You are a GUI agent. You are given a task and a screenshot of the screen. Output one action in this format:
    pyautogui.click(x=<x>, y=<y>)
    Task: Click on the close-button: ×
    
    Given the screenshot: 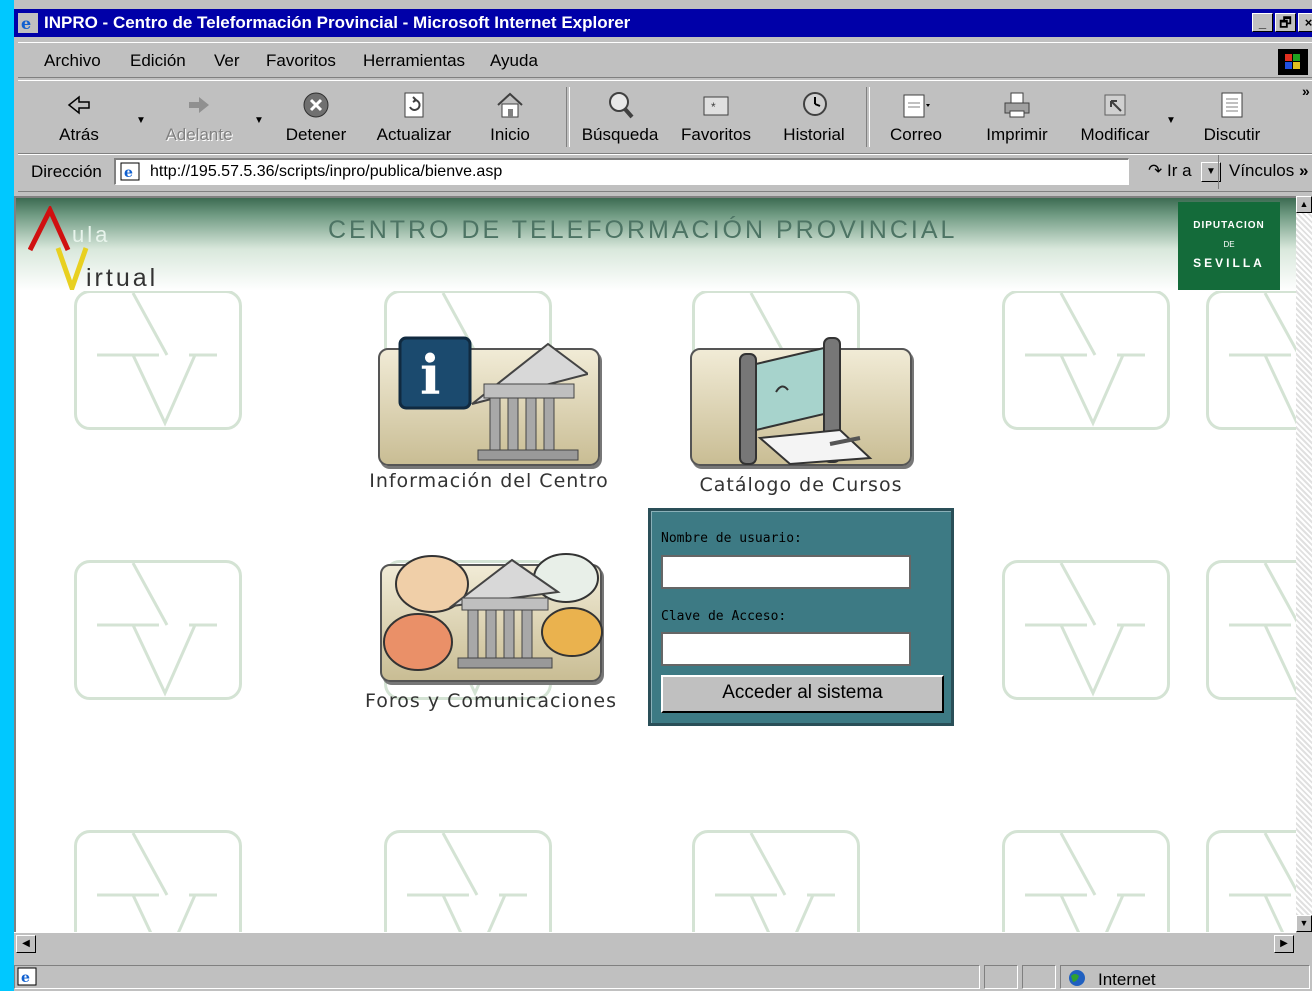 What is the action you would take?
    pyautogui.click(x=1305, y=22)
    